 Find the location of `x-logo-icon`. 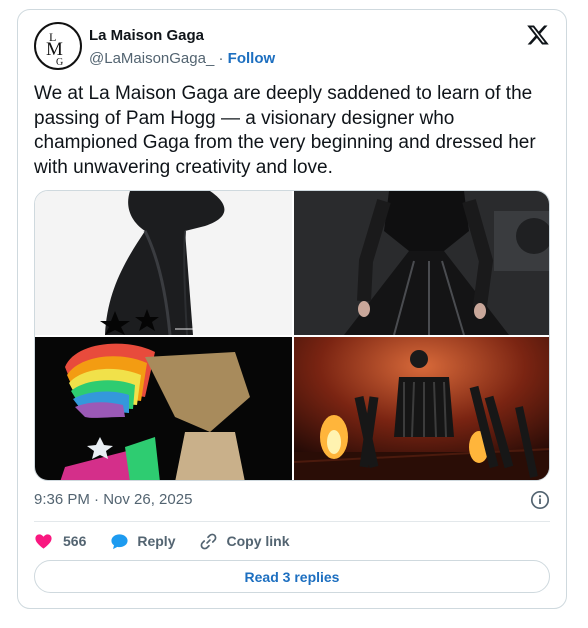

x-logo-icon is located at coordinates (538, 35).